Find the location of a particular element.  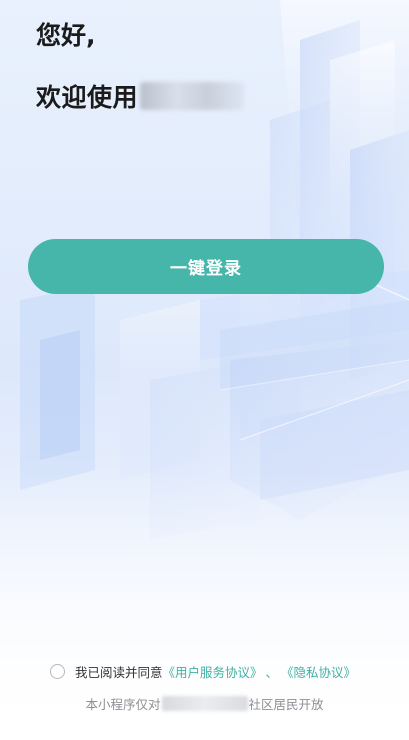

scope-notice: 本小程序仅对 社区居民开放 is located at coordinates (204, 703).